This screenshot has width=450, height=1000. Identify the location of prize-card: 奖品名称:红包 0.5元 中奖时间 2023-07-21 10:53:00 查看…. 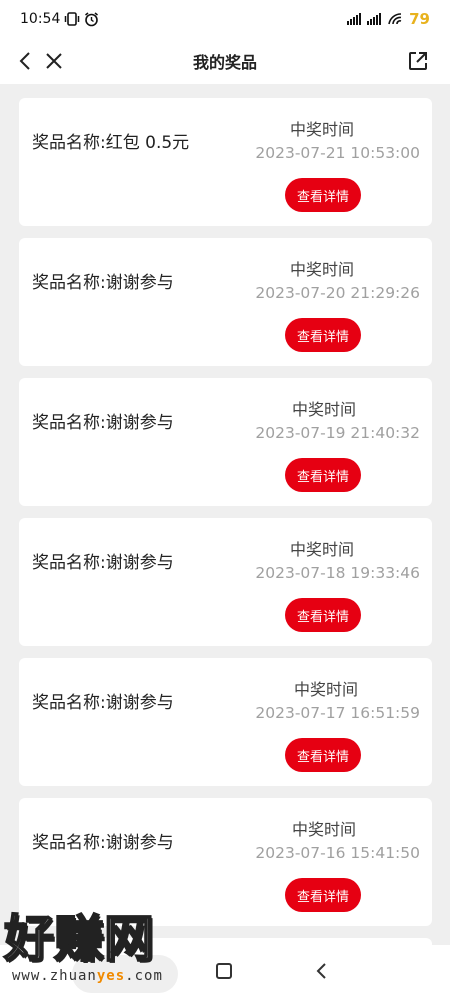
(225, 162).